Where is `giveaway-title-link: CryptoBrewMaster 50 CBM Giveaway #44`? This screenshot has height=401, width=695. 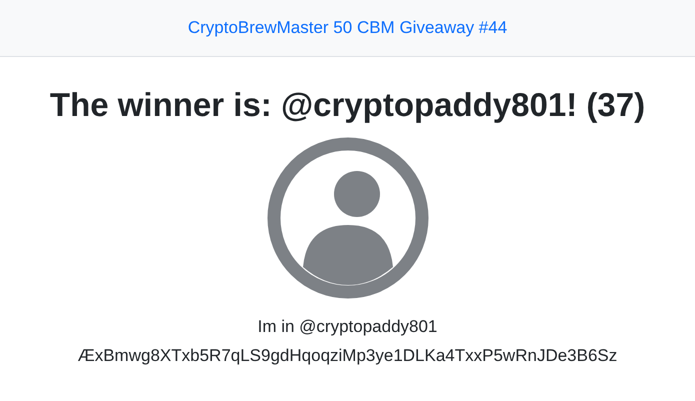 giveaway-title-link: CryptoBrewMaster 50 CBM Giveaway #44 is located at coordinates (348, 28).